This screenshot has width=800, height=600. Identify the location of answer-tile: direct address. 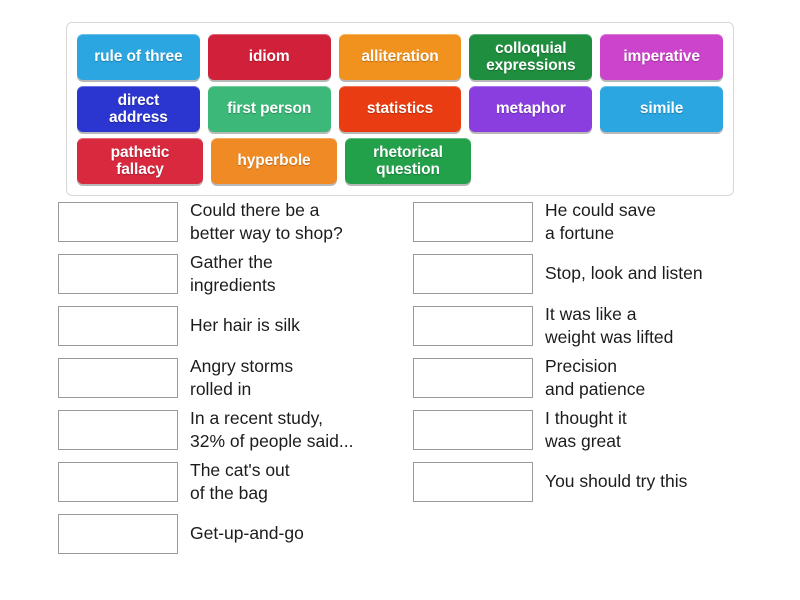
(138, 109).